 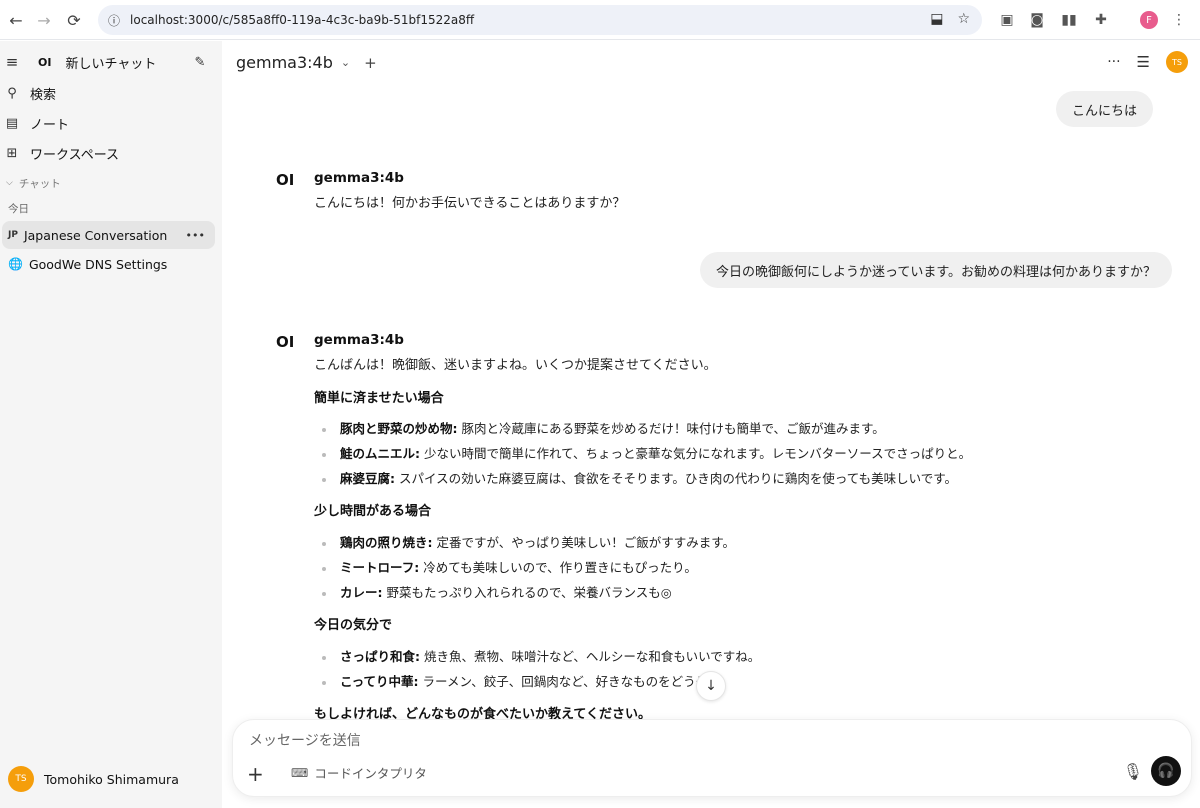 What do you see at coordinates (111, 93) in the screenshot?
I see `sidebar-item-search: ⚲ 検索` at bounding box center [111, 93].